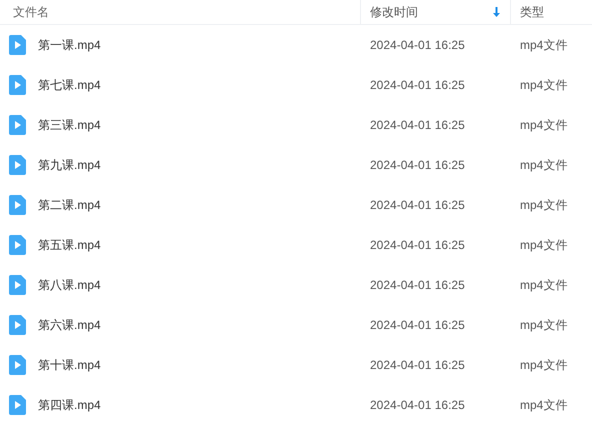  I want to click on column-header: 类型, so click(551, 12).